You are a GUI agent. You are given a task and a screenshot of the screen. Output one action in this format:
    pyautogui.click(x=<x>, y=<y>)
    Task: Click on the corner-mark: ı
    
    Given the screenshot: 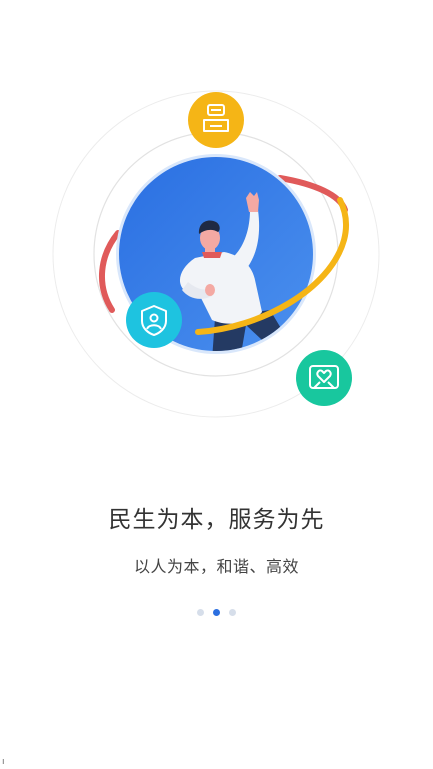 What is the action you would take?
    pyautogui.click(x=3, y=762)
    